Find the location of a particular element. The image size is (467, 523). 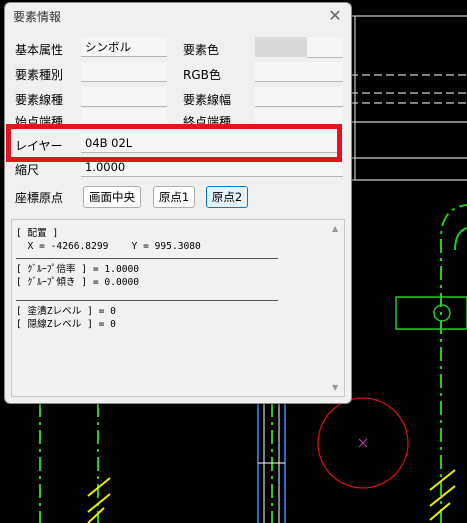

line-type-label: 要素線種 is located at coordinates (39, 100).